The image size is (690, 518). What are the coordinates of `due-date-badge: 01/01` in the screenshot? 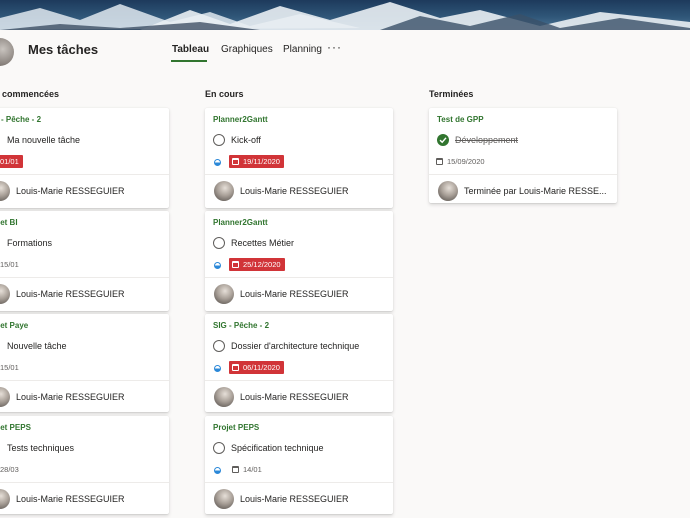 It's located at (11, 161).